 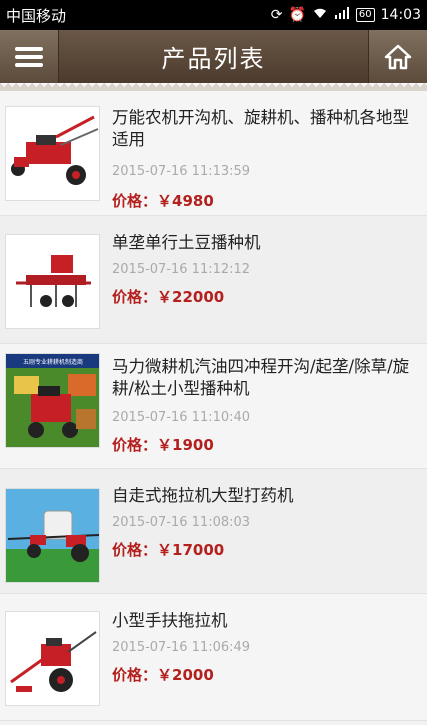 What do you see at coordinates (213, 87) in the screenshot?
I see `header-divider` at bounding box center [213, 87].